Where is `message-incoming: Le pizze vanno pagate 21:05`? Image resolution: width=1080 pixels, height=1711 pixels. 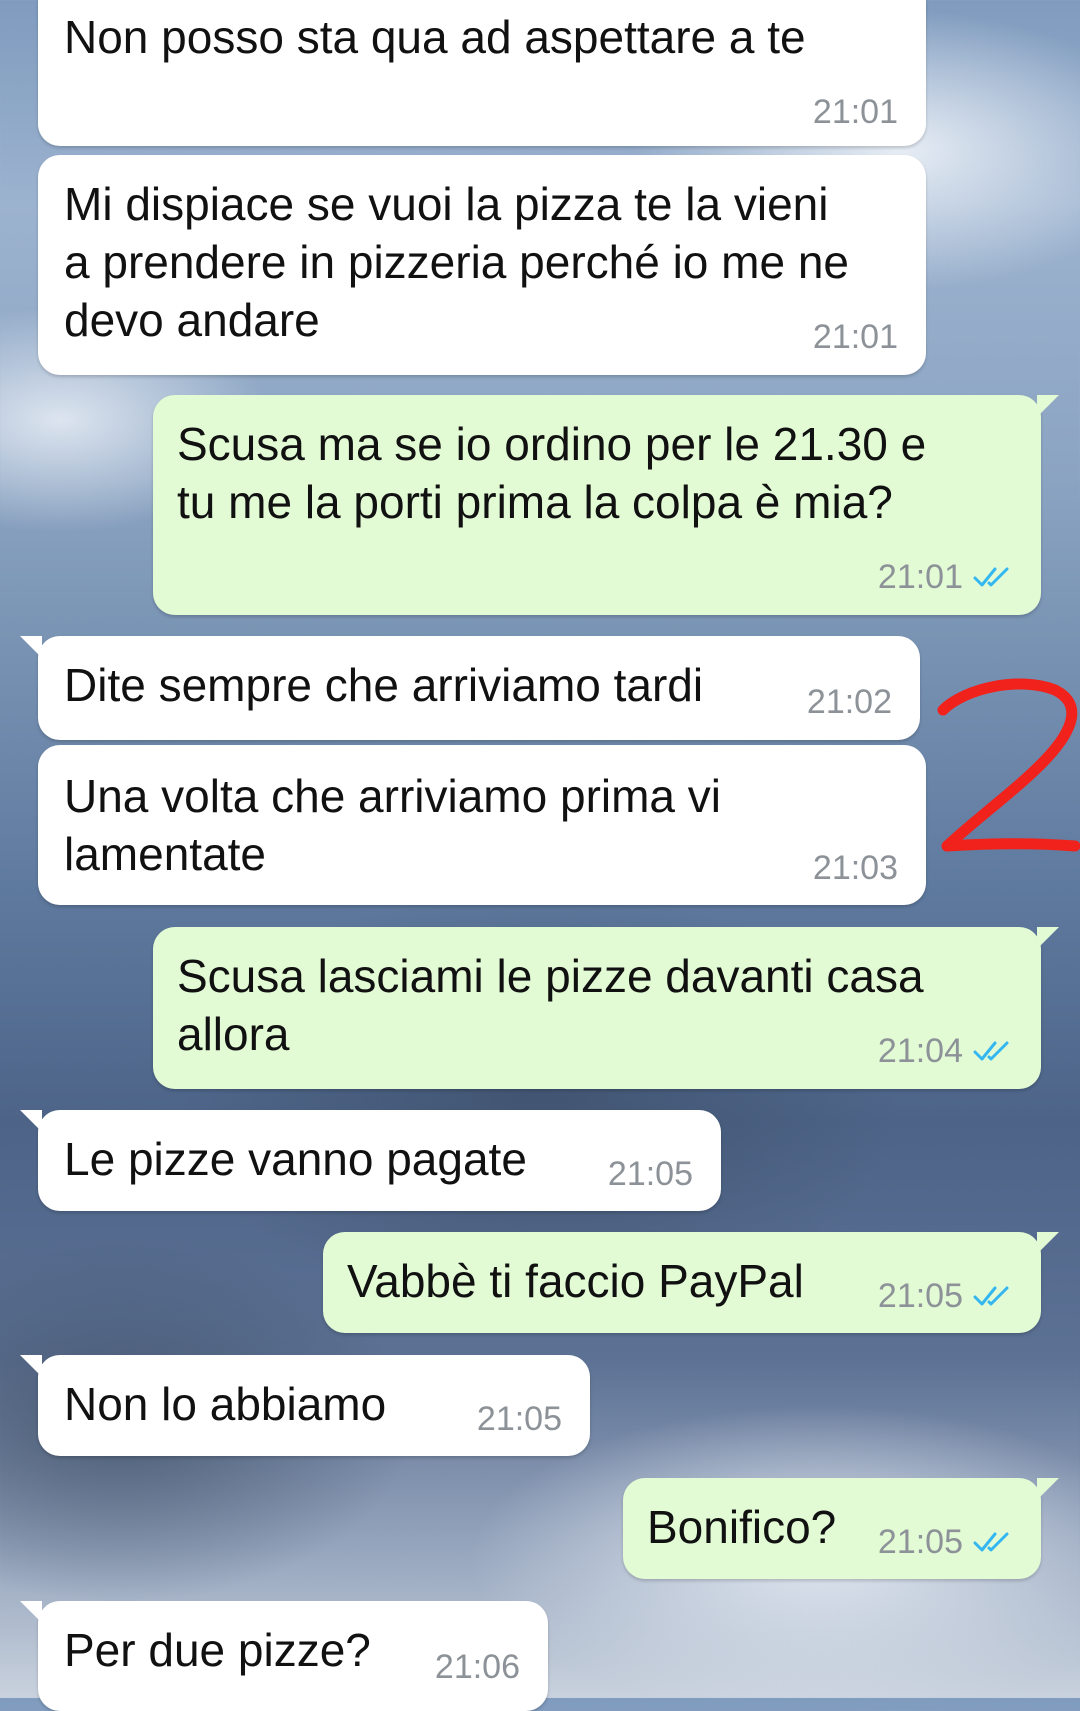 message-incoming: Le pizze vanno pagate 21:05 is located at coordinates (370, 1160).